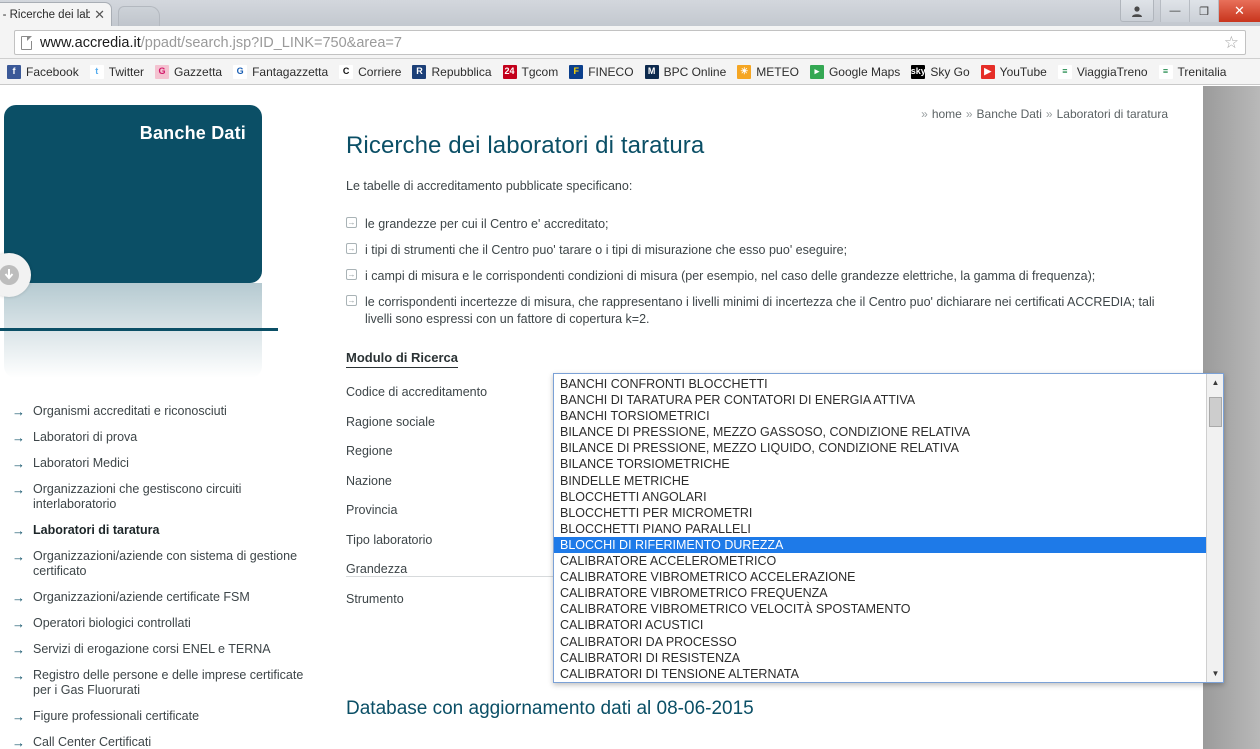 The height and width of the screenshot is (749, 1260). What do you see at coordinates (509, 71) in the screenshot?
I see `tgcom-icon: 24` at bounding box center [509, 71].